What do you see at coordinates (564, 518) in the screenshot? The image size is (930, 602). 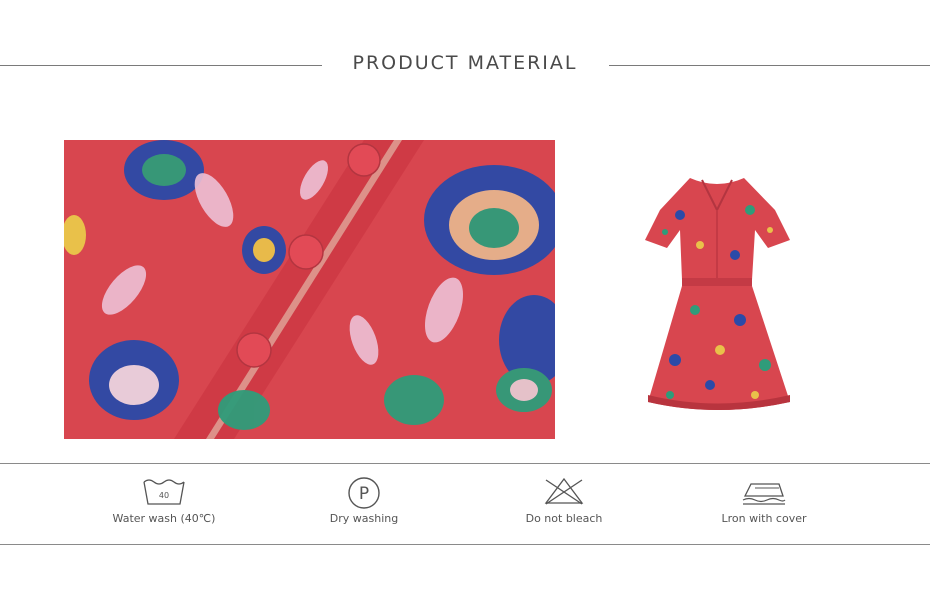 I see `care-label-no-bleach: Do not bleach` at bounding box center [564, 518].